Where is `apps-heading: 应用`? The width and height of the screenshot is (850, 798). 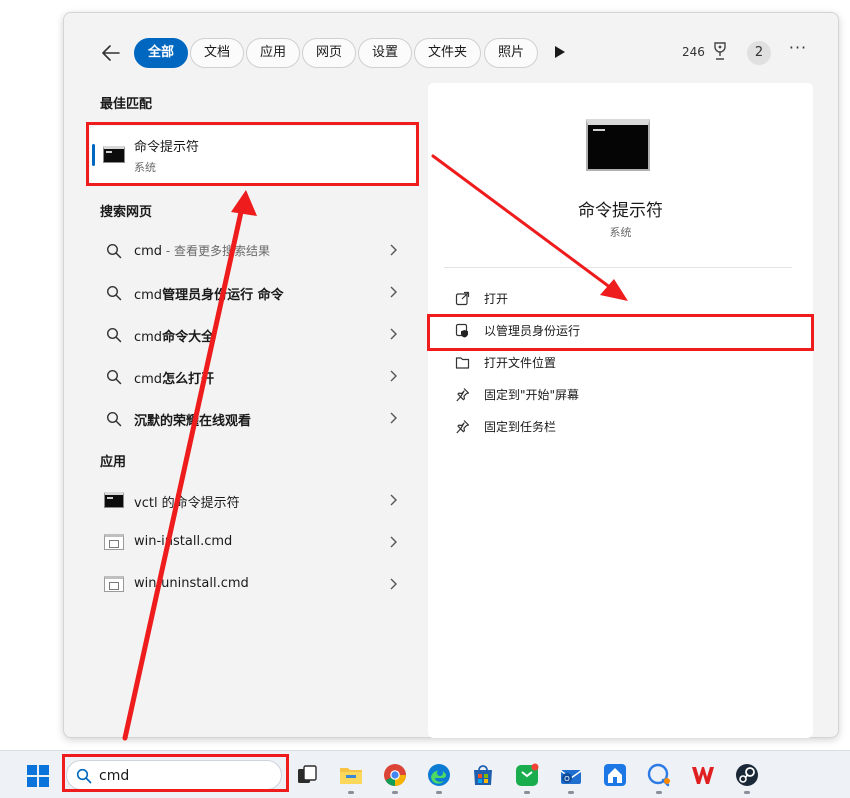
apps-heading: 应用 is located at coordinates (113, 462).